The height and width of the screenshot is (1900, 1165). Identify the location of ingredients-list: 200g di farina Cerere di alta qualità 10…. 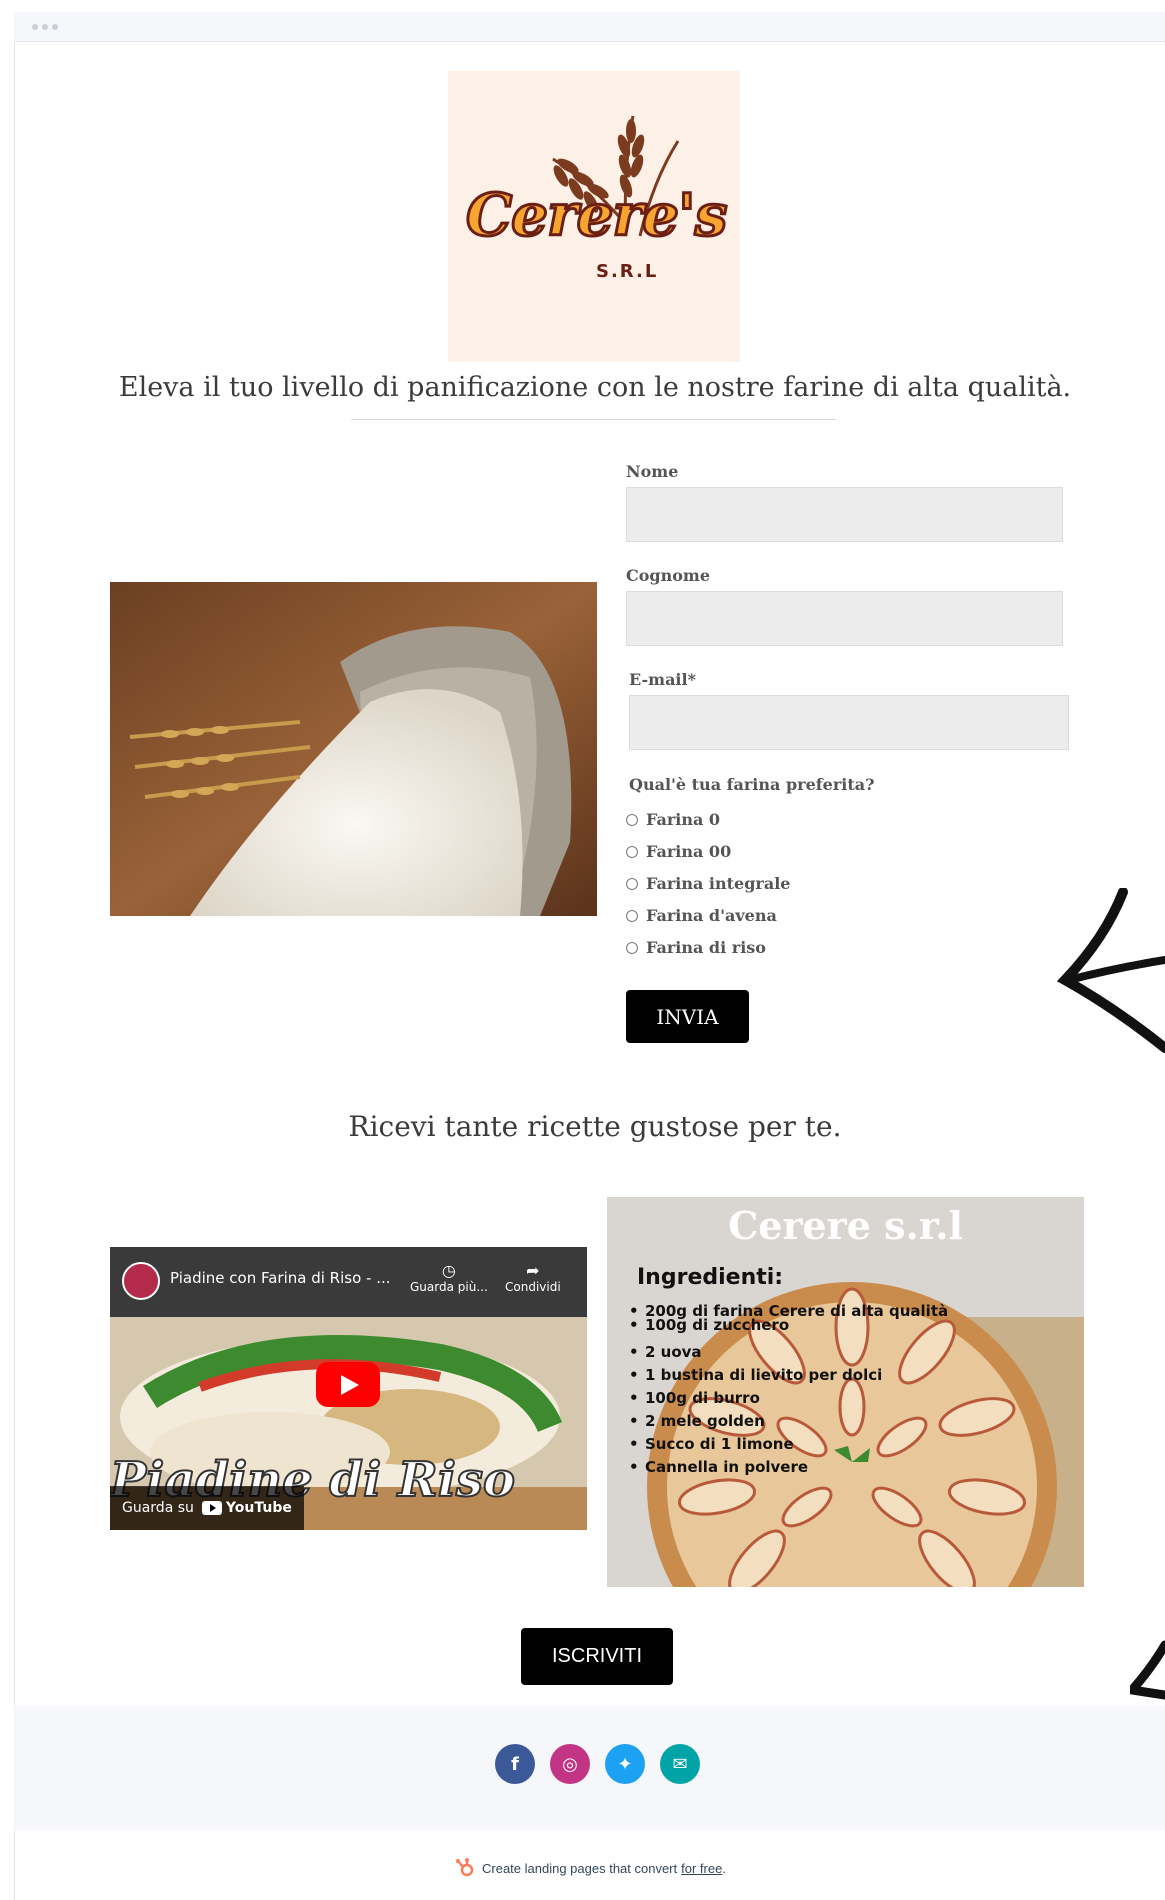
(788, 1392).